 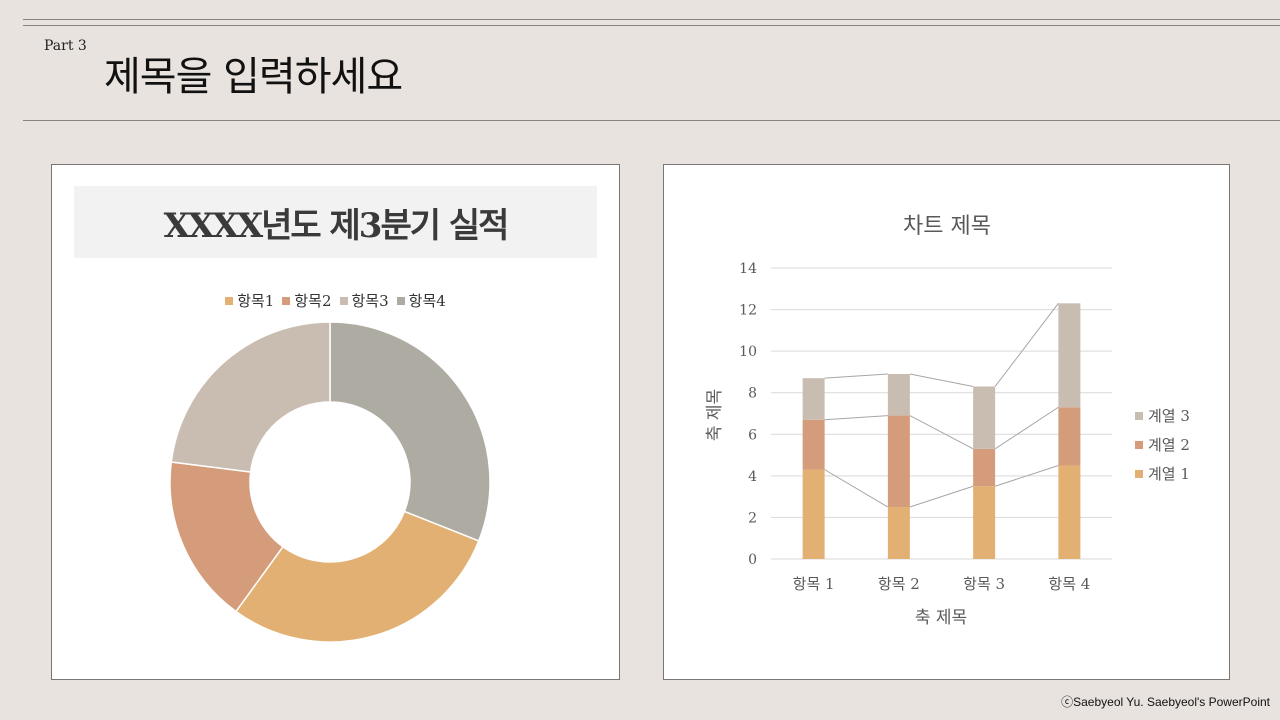 What do you see at coordinates (253, 73) in the screenshot?
I see `slide-title: 제목을 입력하세요` at bounding box center [253, 73].